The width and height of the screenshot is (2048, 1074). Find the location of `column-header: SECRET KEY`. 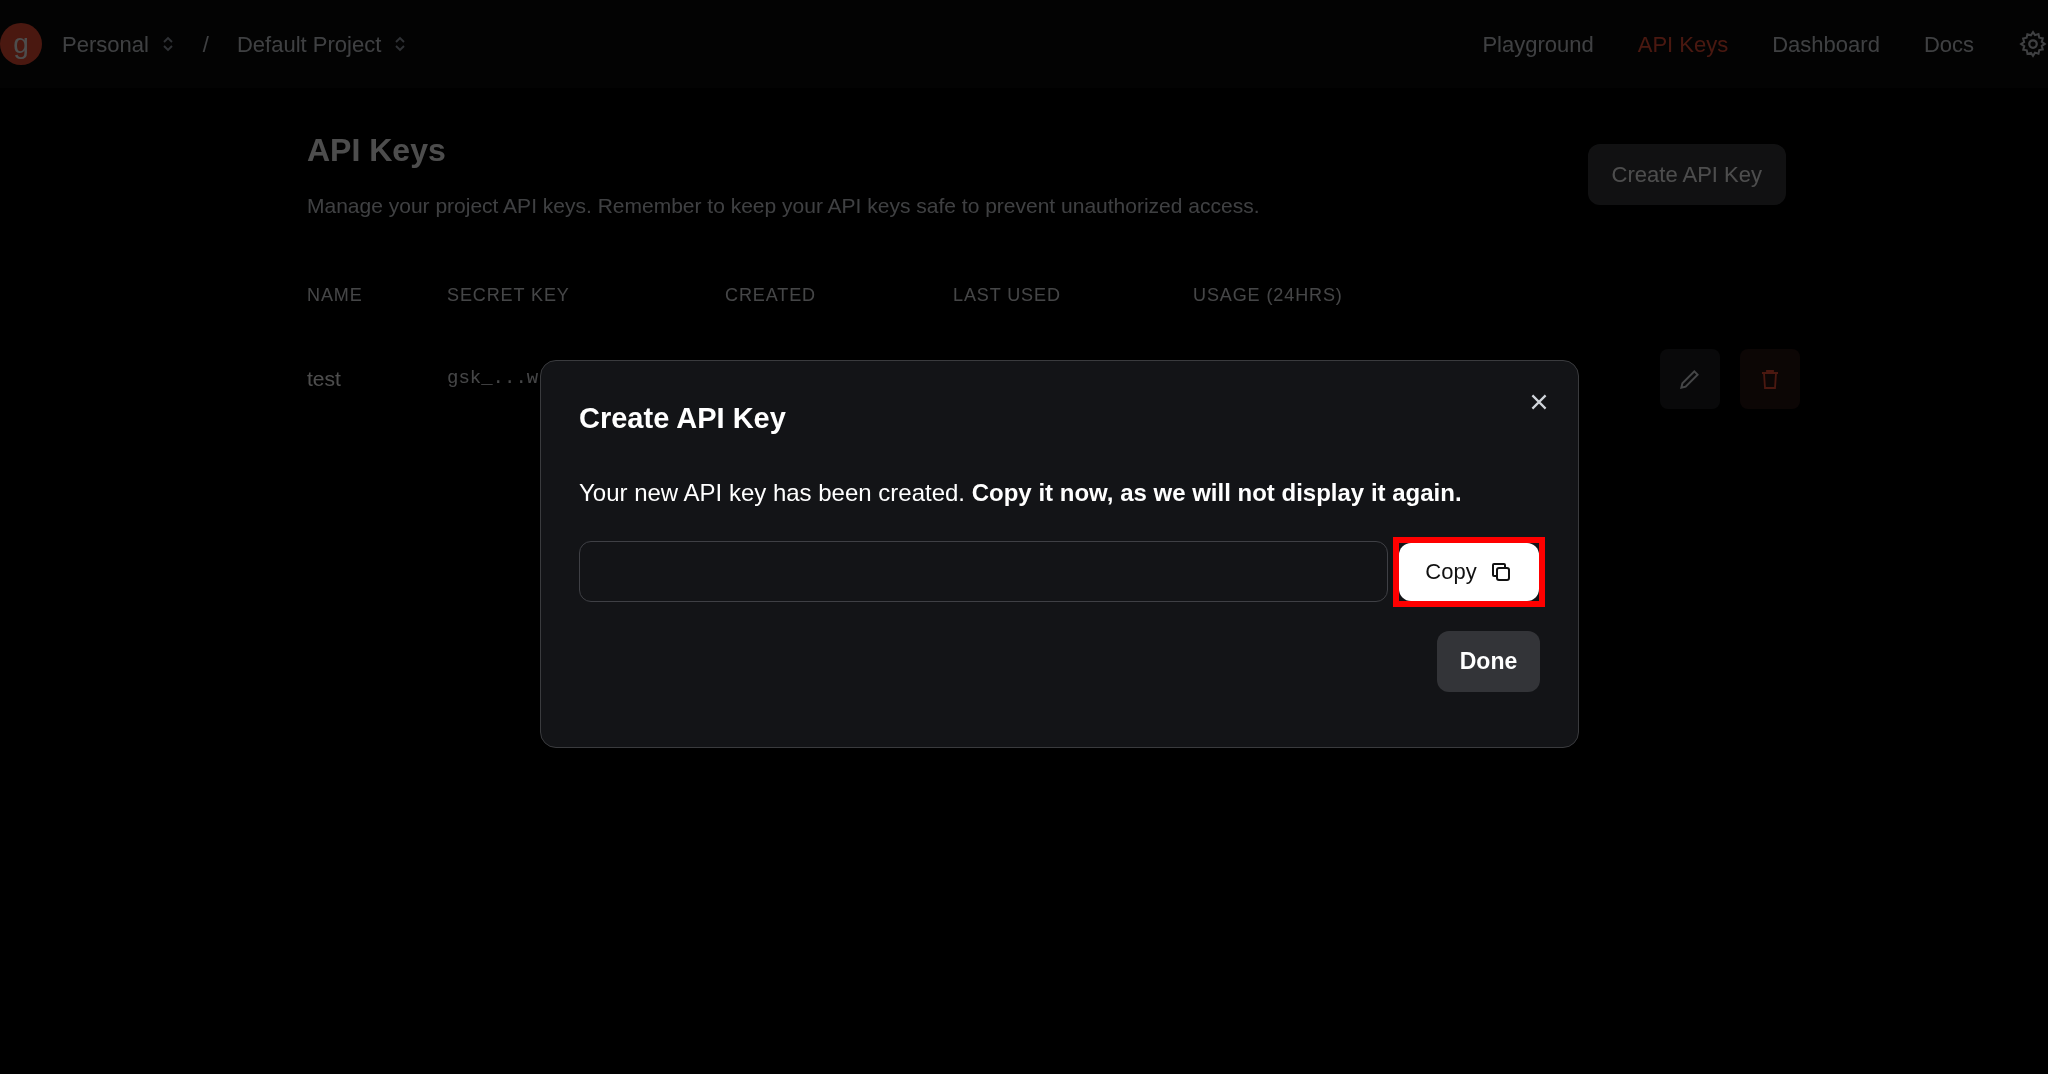

column-header: SECRET KEY is located at coordinates (508, 294).